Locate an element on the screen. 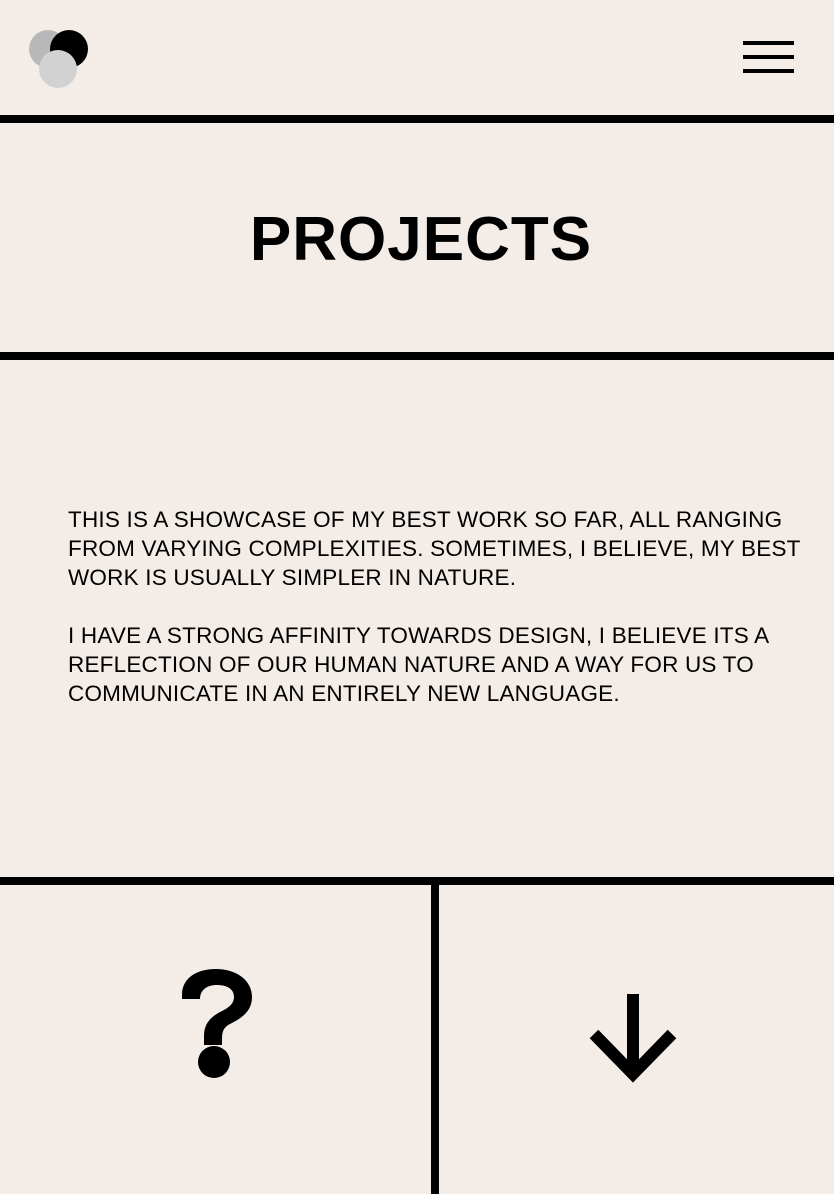  page-title: PROJECTS is located at coordinates (421, 239).